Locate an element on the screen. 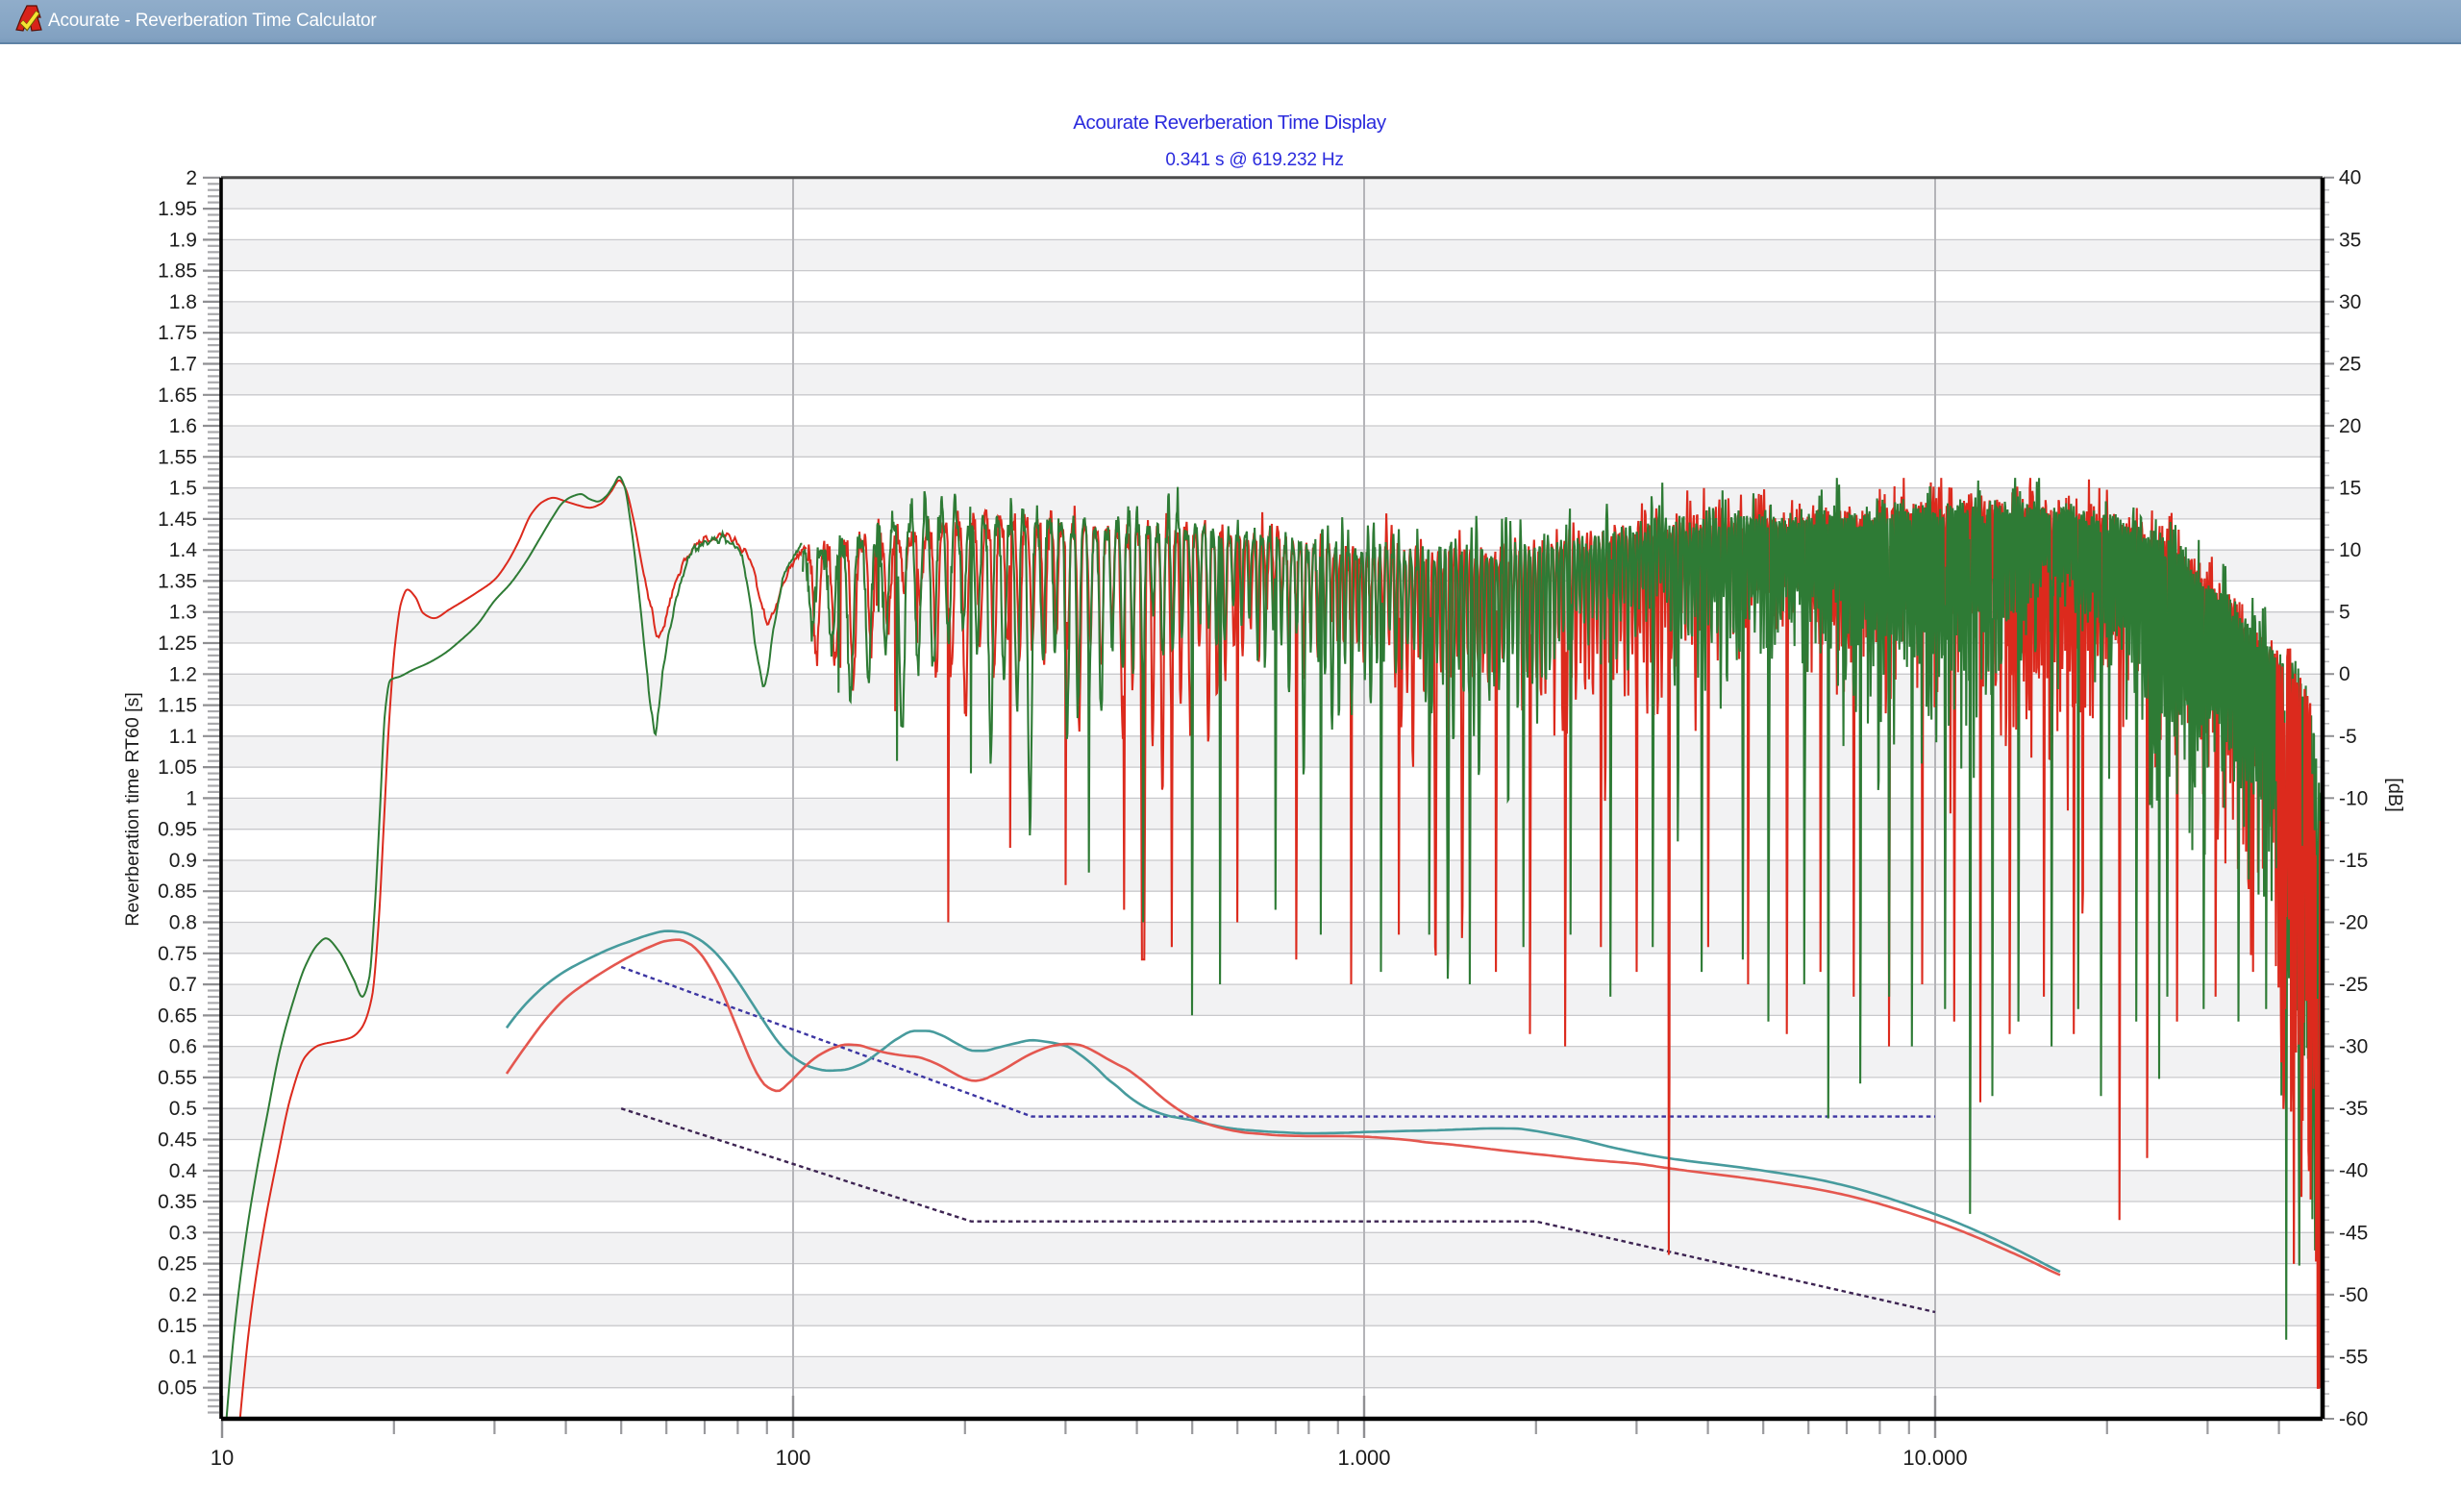 Image resolution: width=2461 pixels, height=1512 pixels. svg-text: 0.1 is located at coordinates (183, 1357).